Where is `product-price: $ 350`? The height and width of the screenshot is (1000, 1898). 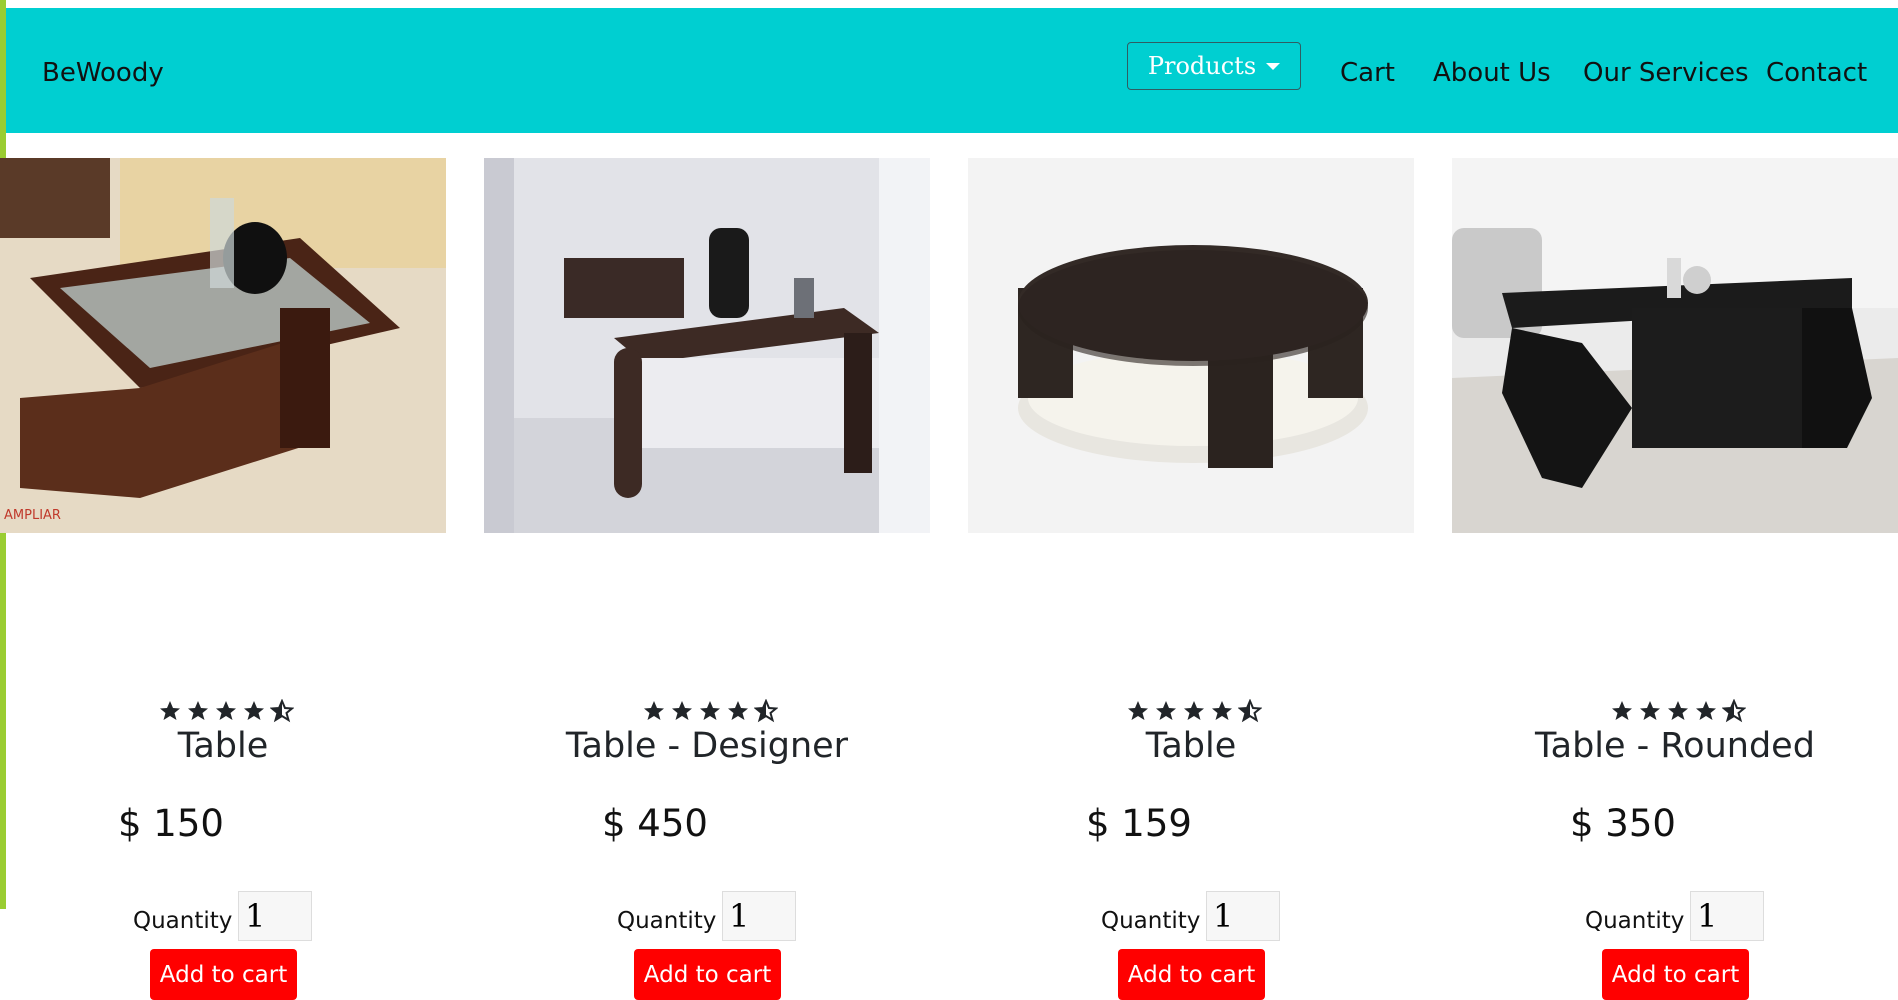
product-price: $ 350 is located at coordinates (1623, 823).